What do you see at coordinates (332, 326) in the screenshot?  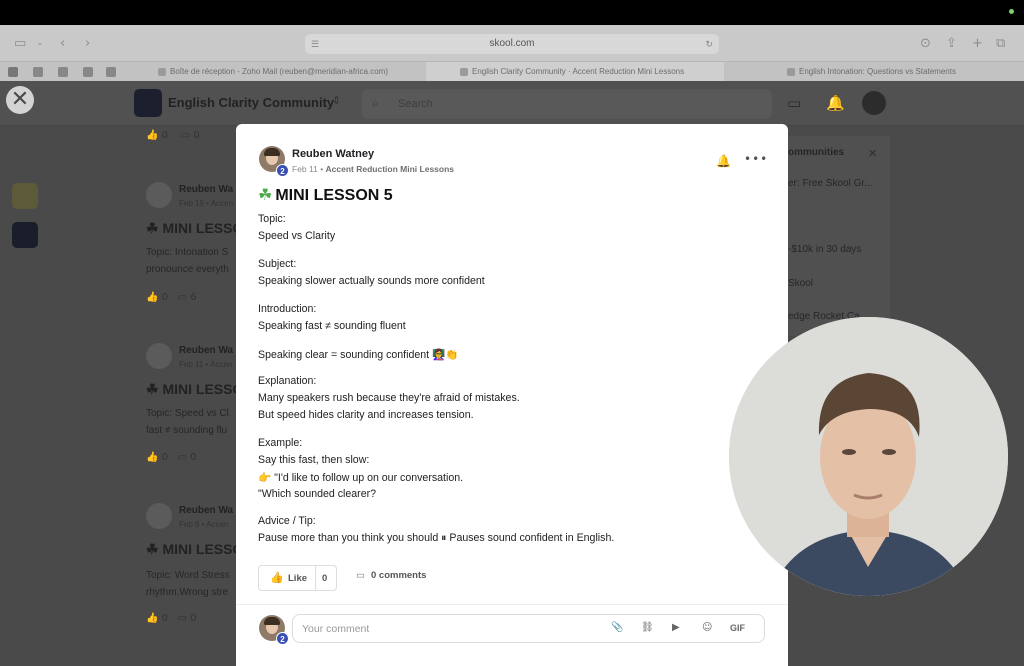 I see `intro-text: Speaking fast ≠ sounding fluent` at bounding box center [332, 326].